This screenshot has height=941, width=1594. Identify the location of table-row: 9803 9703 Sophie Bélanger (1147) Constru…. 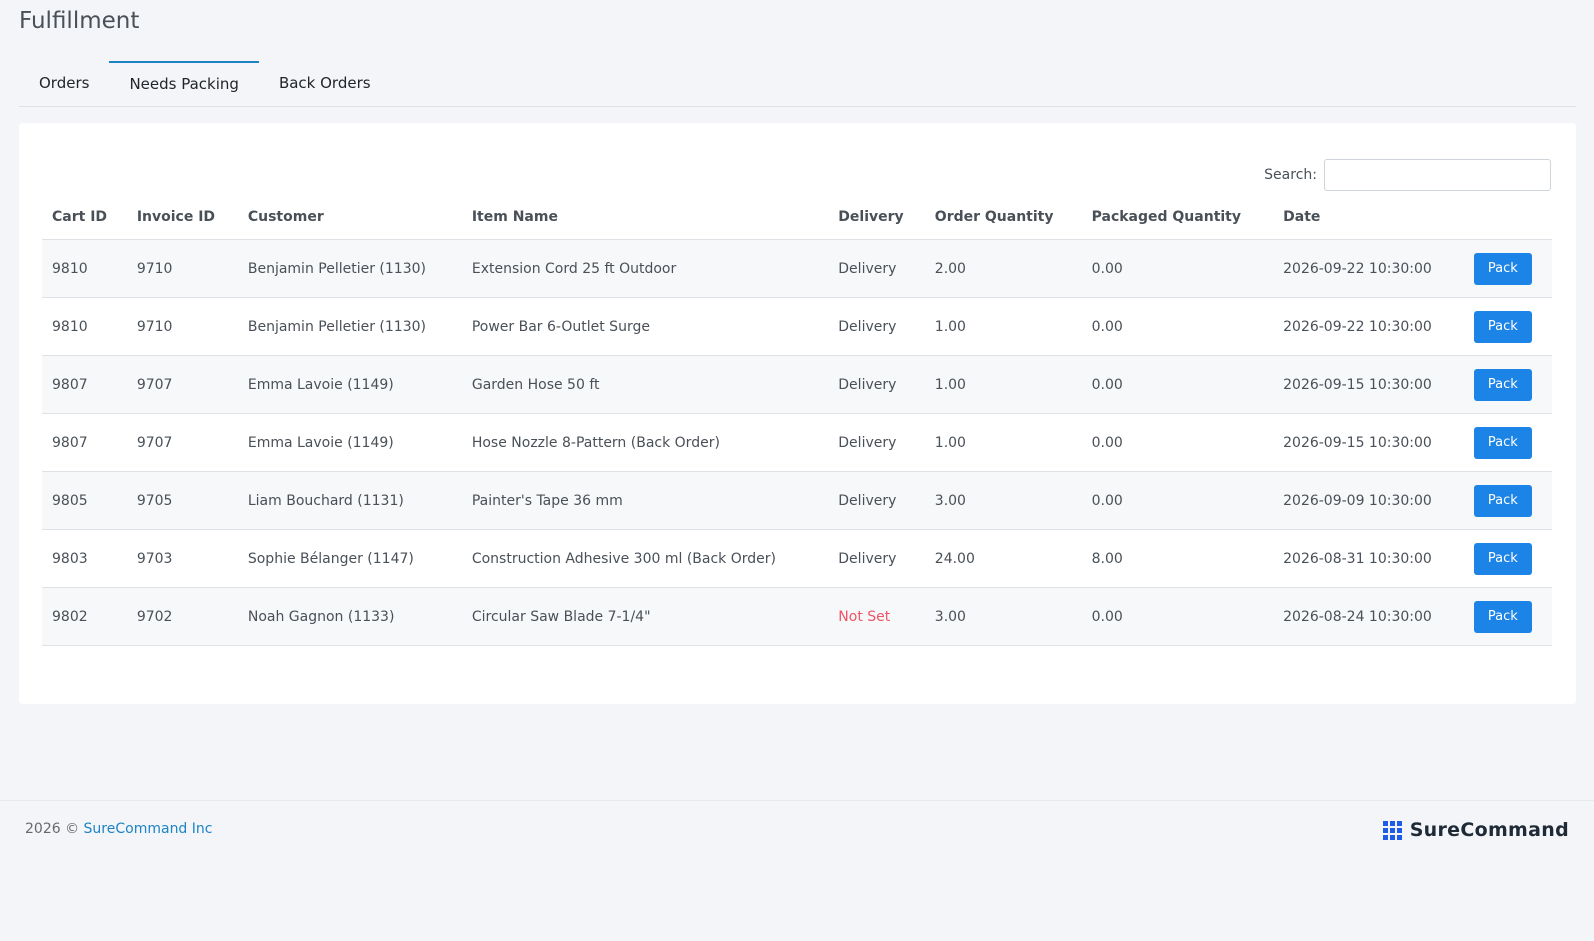
(797, 558).